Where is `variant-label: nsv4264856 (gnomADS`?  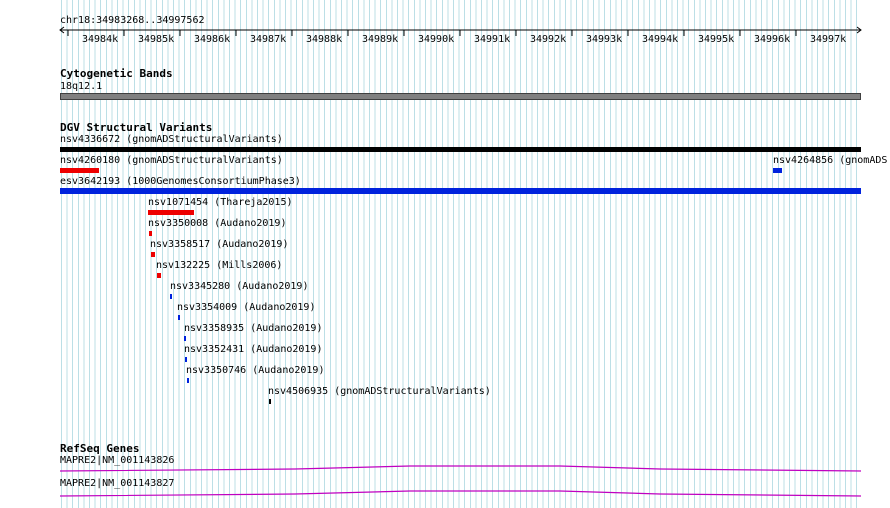
variant-label: nsv4264856 (gnomADS is located at coordinates (831, 161).